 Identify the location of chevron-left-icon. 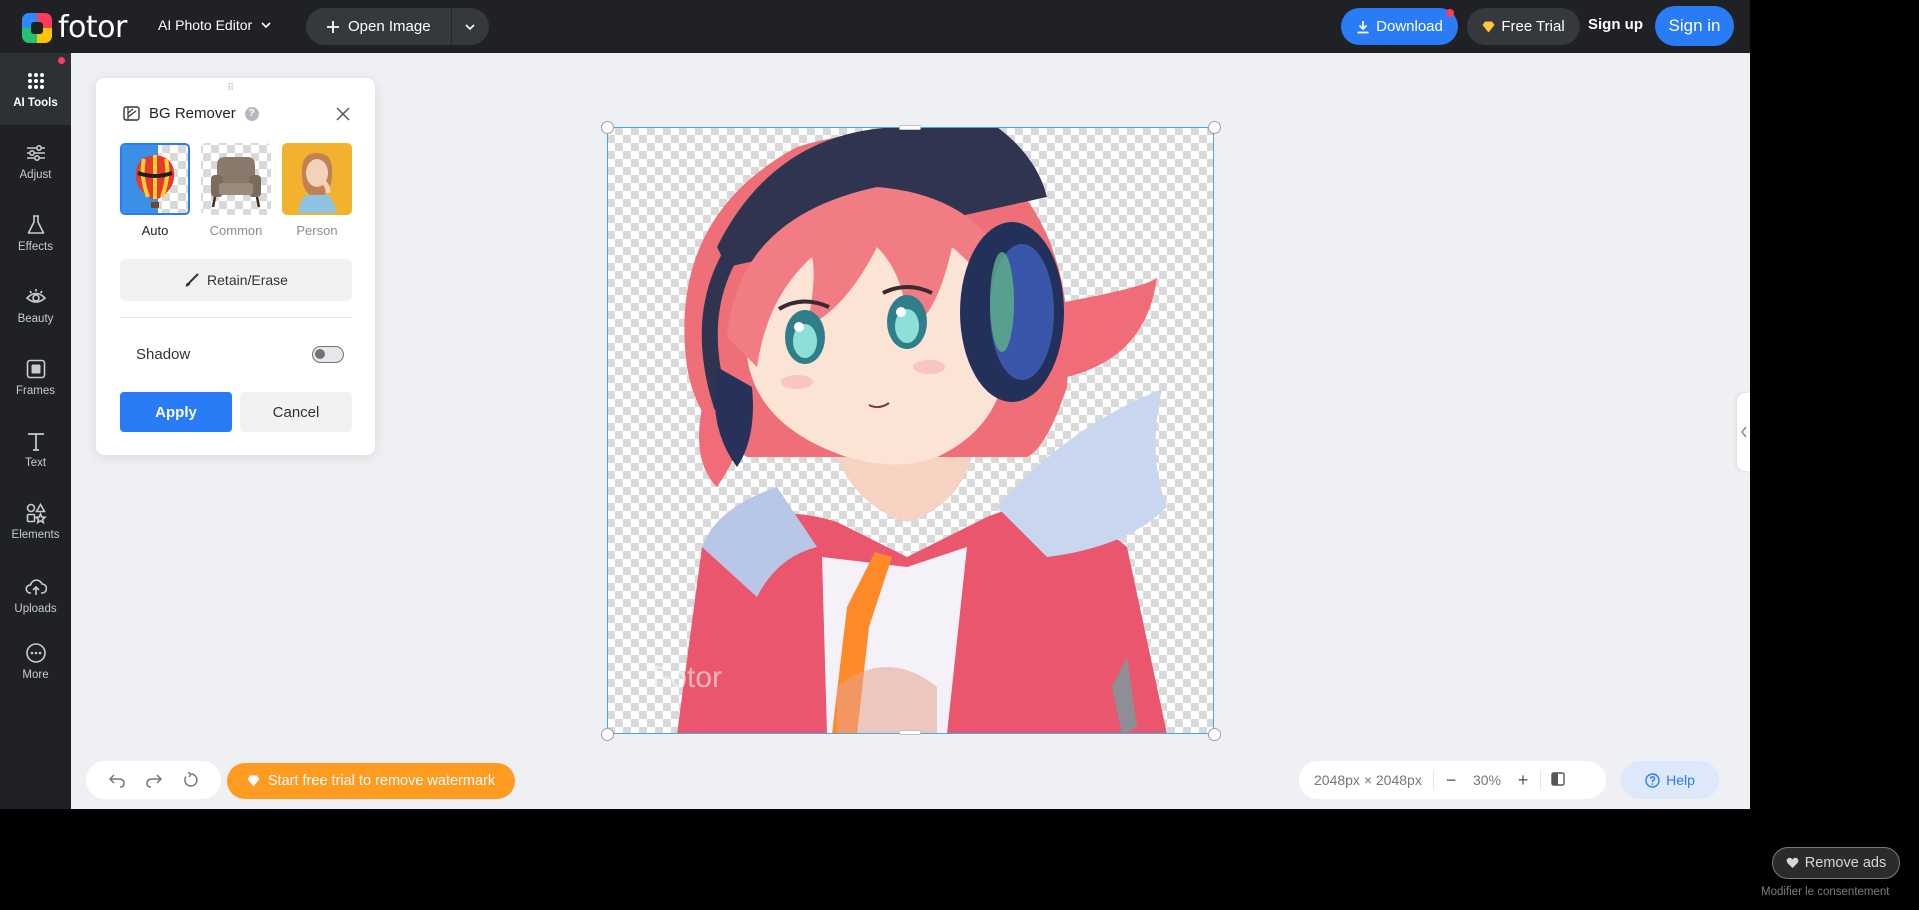
(1743, 432).